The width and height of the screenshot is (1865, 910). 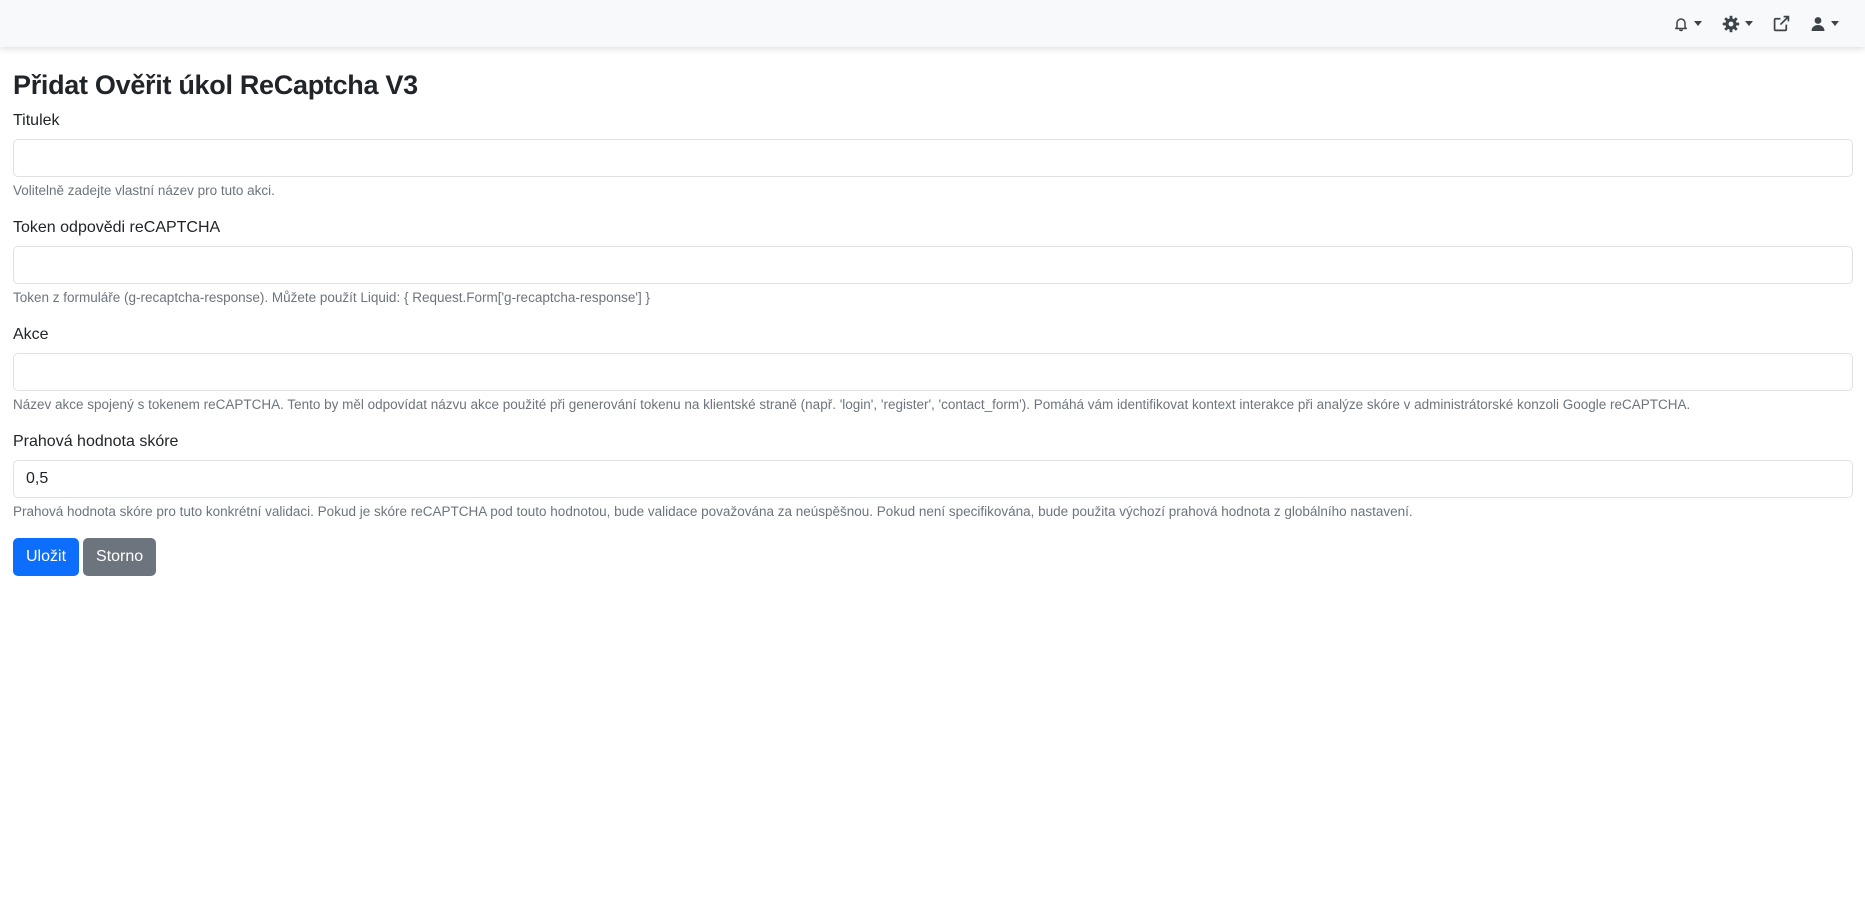 I want to click on notifications-dropdown, so click(x=1687, y=24).